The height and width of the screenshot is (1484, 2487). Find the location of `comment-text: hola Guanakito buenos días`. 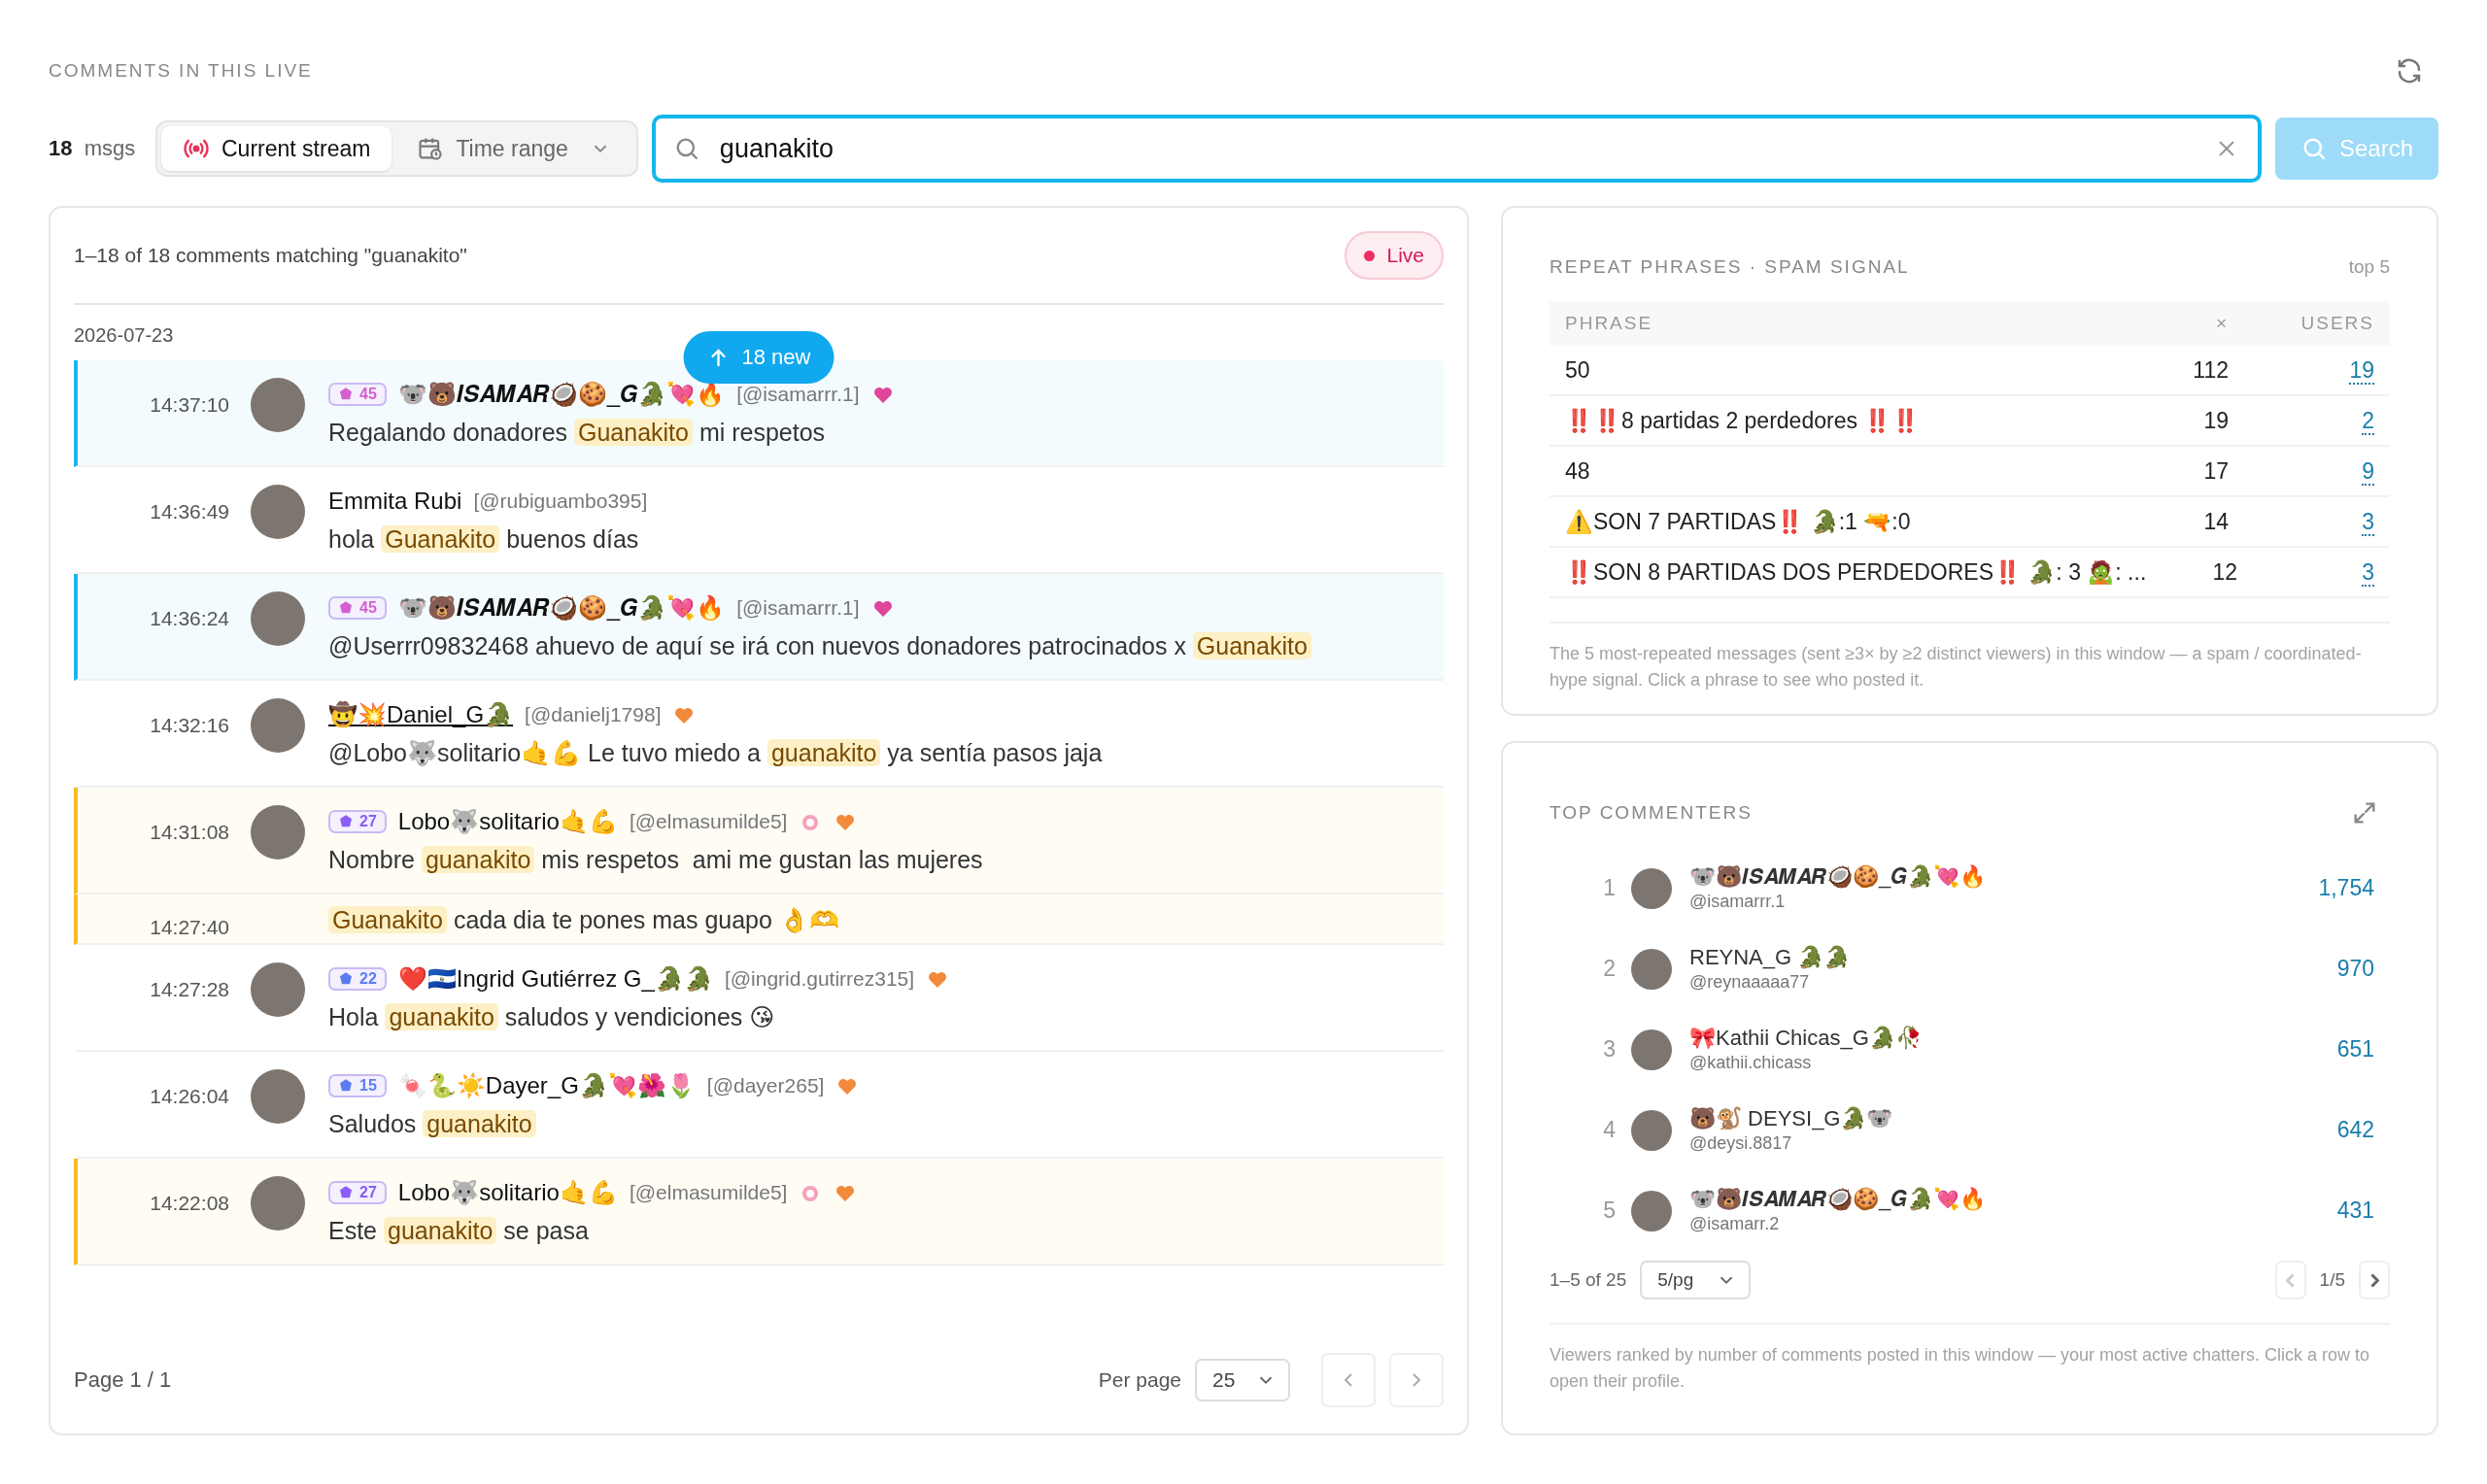

comment-text: hola Guanakito buenos días is located at coordinates (484, 539).